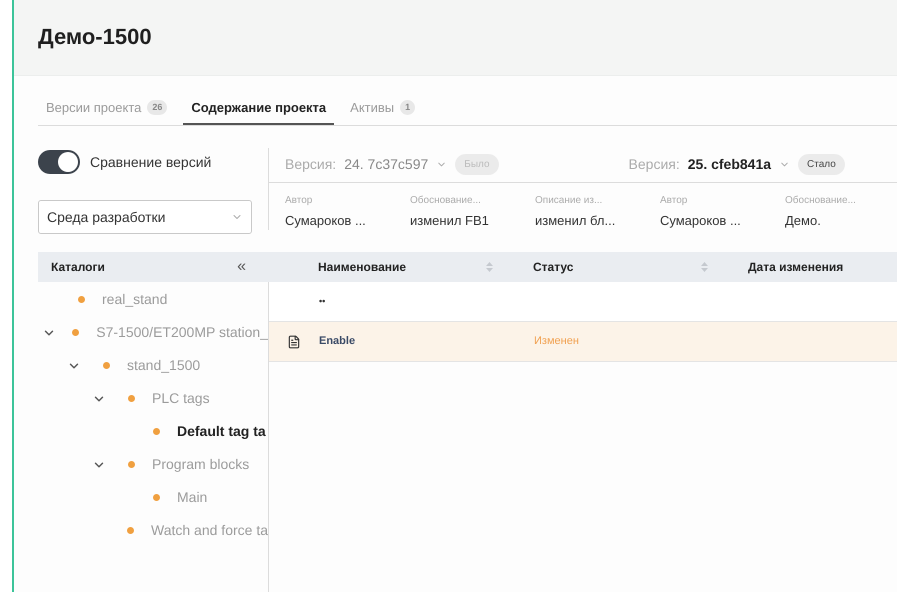 This screenshot has width=897, height=592. Describe the element at coordinates (163, 365) in the screenshot. I see `tree-item: stand_1500` at that location.